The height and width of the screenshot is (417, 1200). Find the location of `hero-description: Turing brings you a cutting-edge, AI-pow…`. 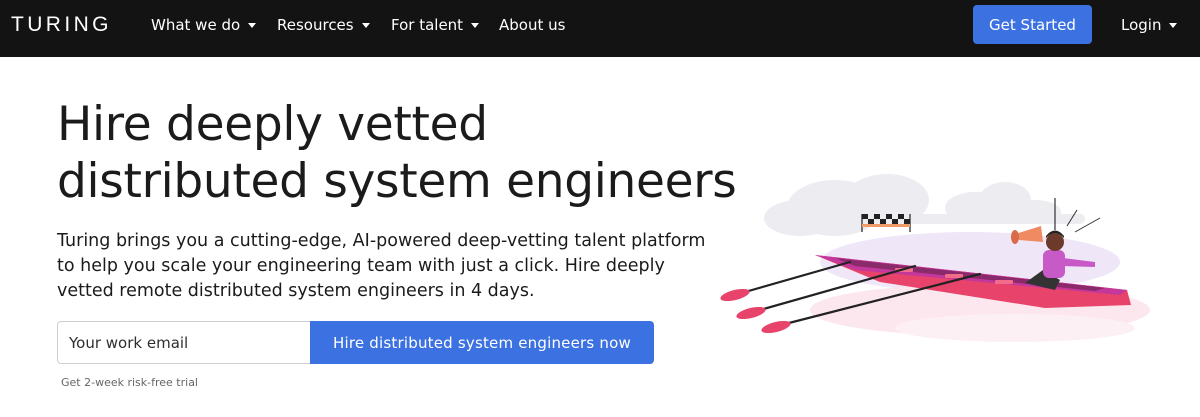

hero-description: Turing brings you a cutting-edge, AI-pow… is located at coordinates (381, 266).